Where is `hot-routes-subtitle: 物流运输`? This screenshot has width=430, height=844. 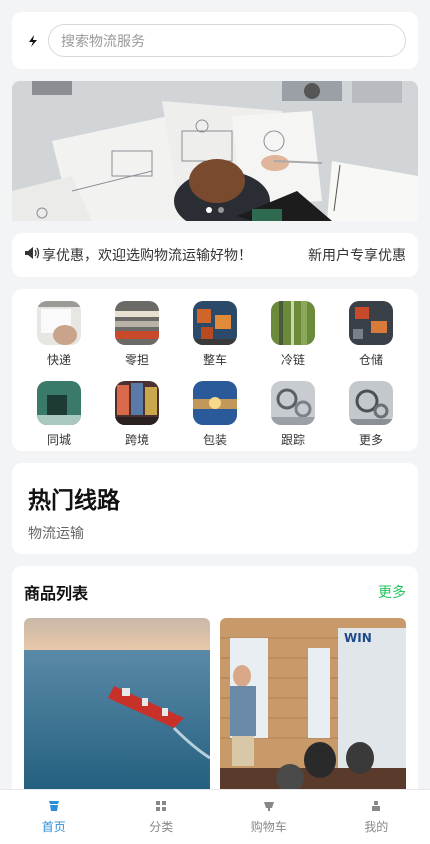
hot-routes-subtitle: 物流运输 is located at coordinates (56, 534).